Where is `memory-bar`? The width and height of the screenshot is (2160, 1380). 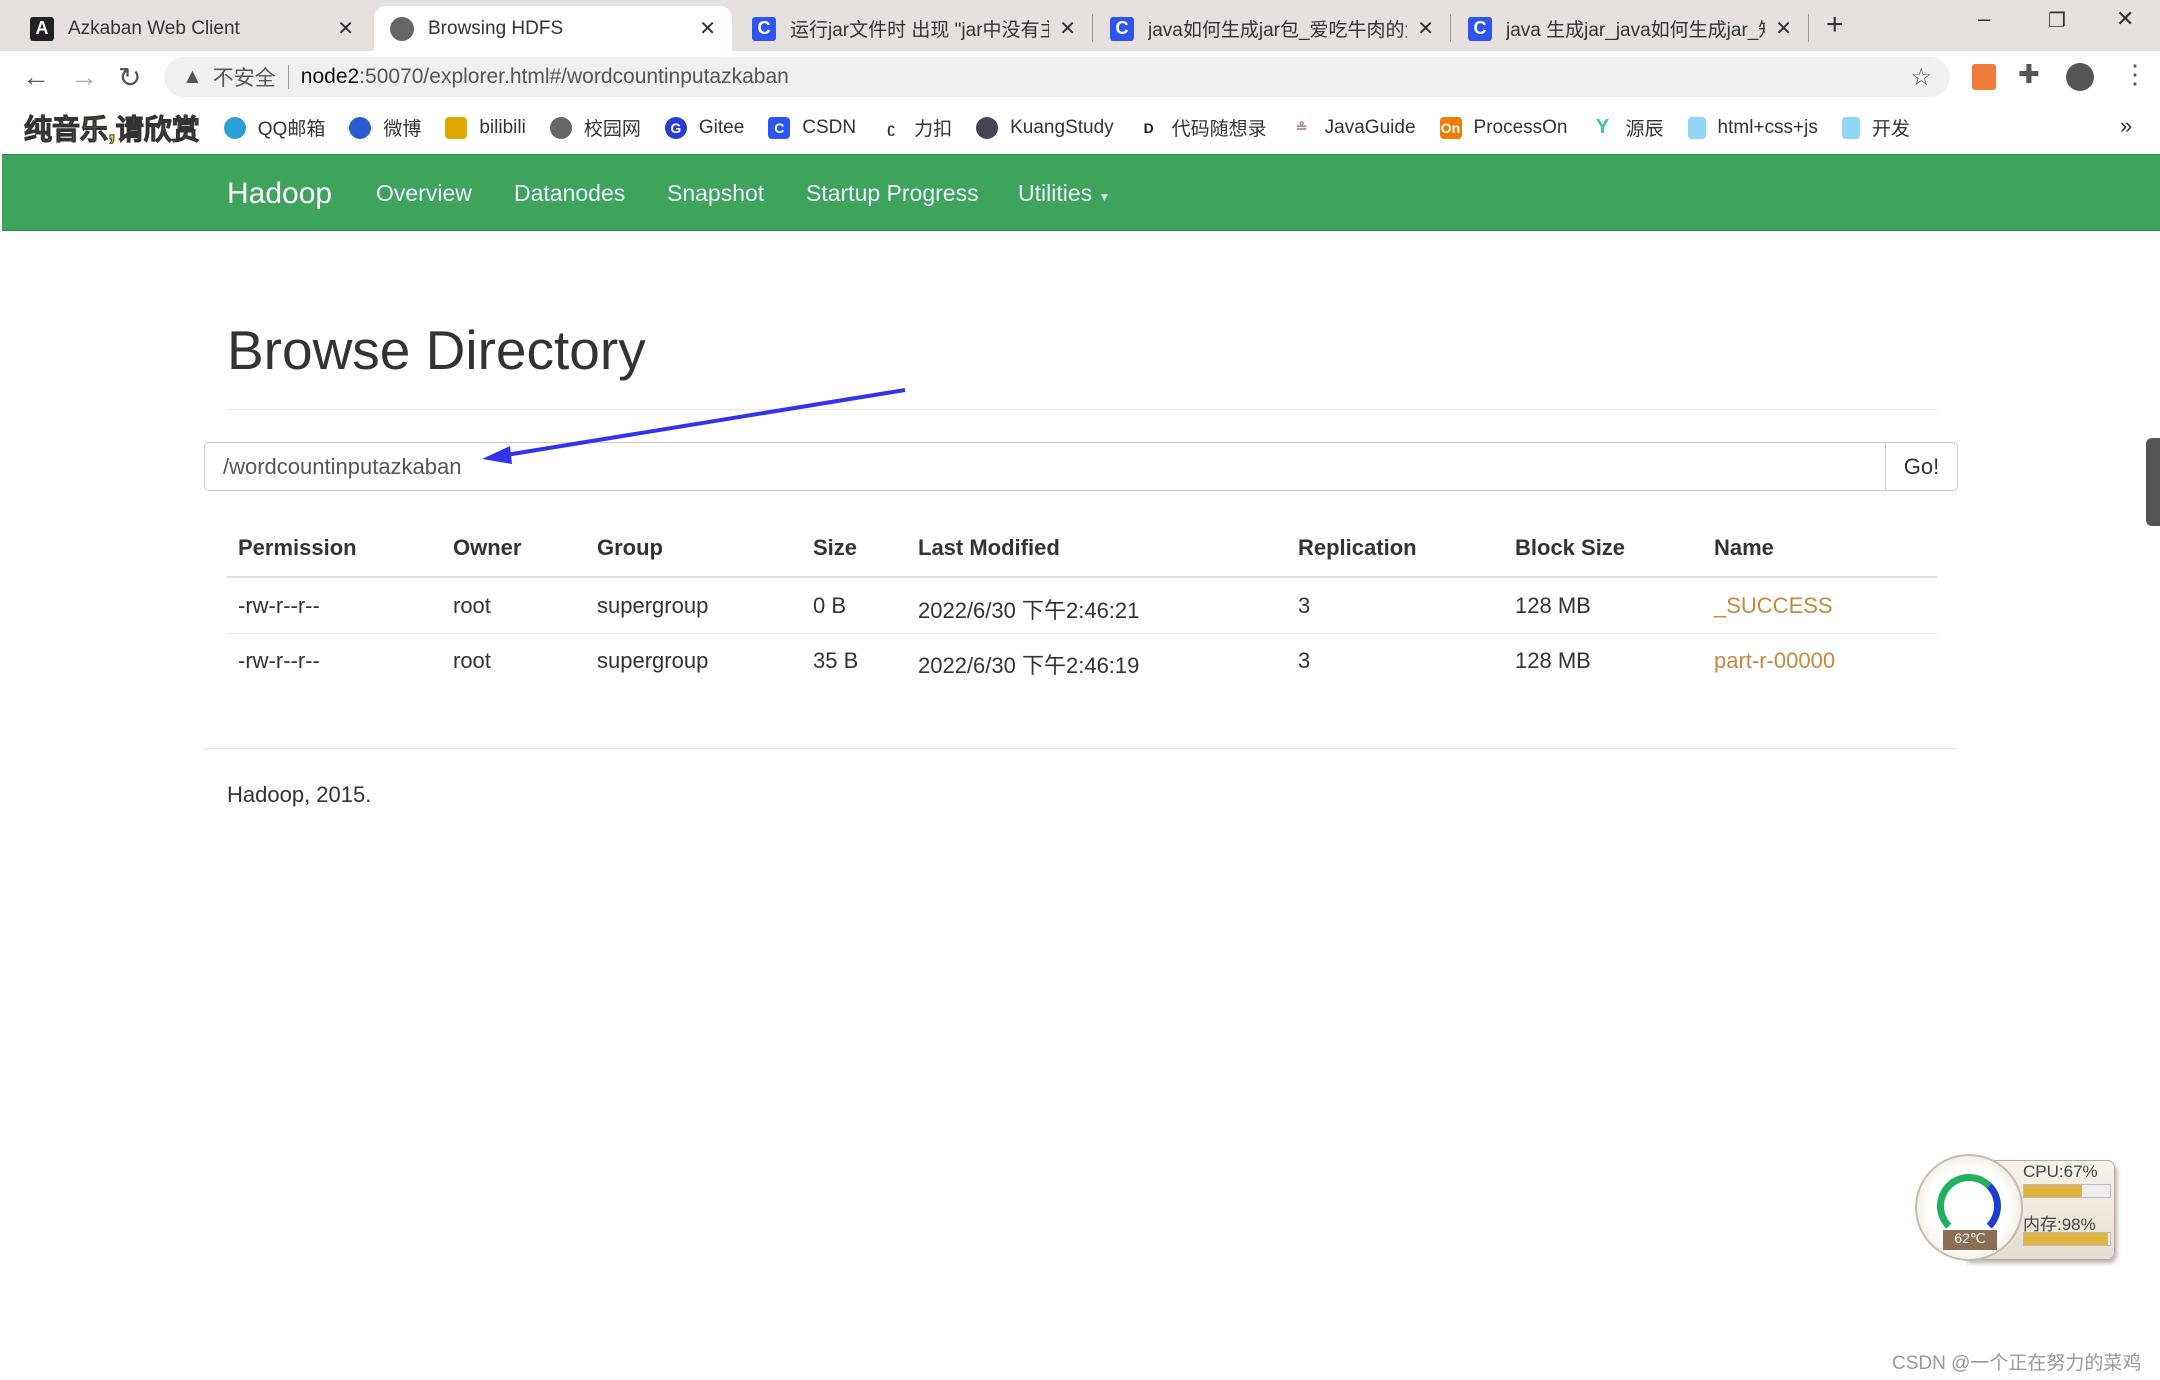 memory-bar is located at coordinates (2067, 1239).